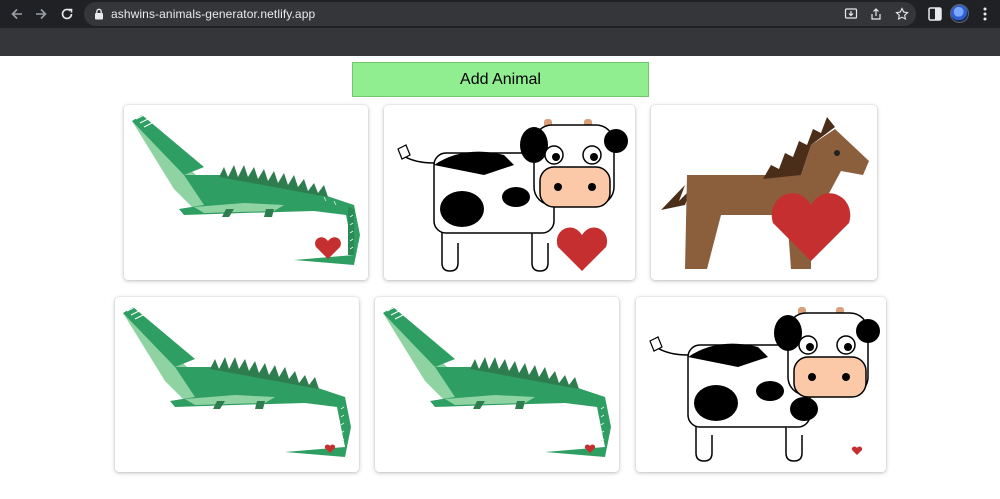 This screenshot has width=1000, height=499. What do you see at coordinates (935, 14) in the screenshot?
I see `side-panel-icon` at bounding box center [935, 14].